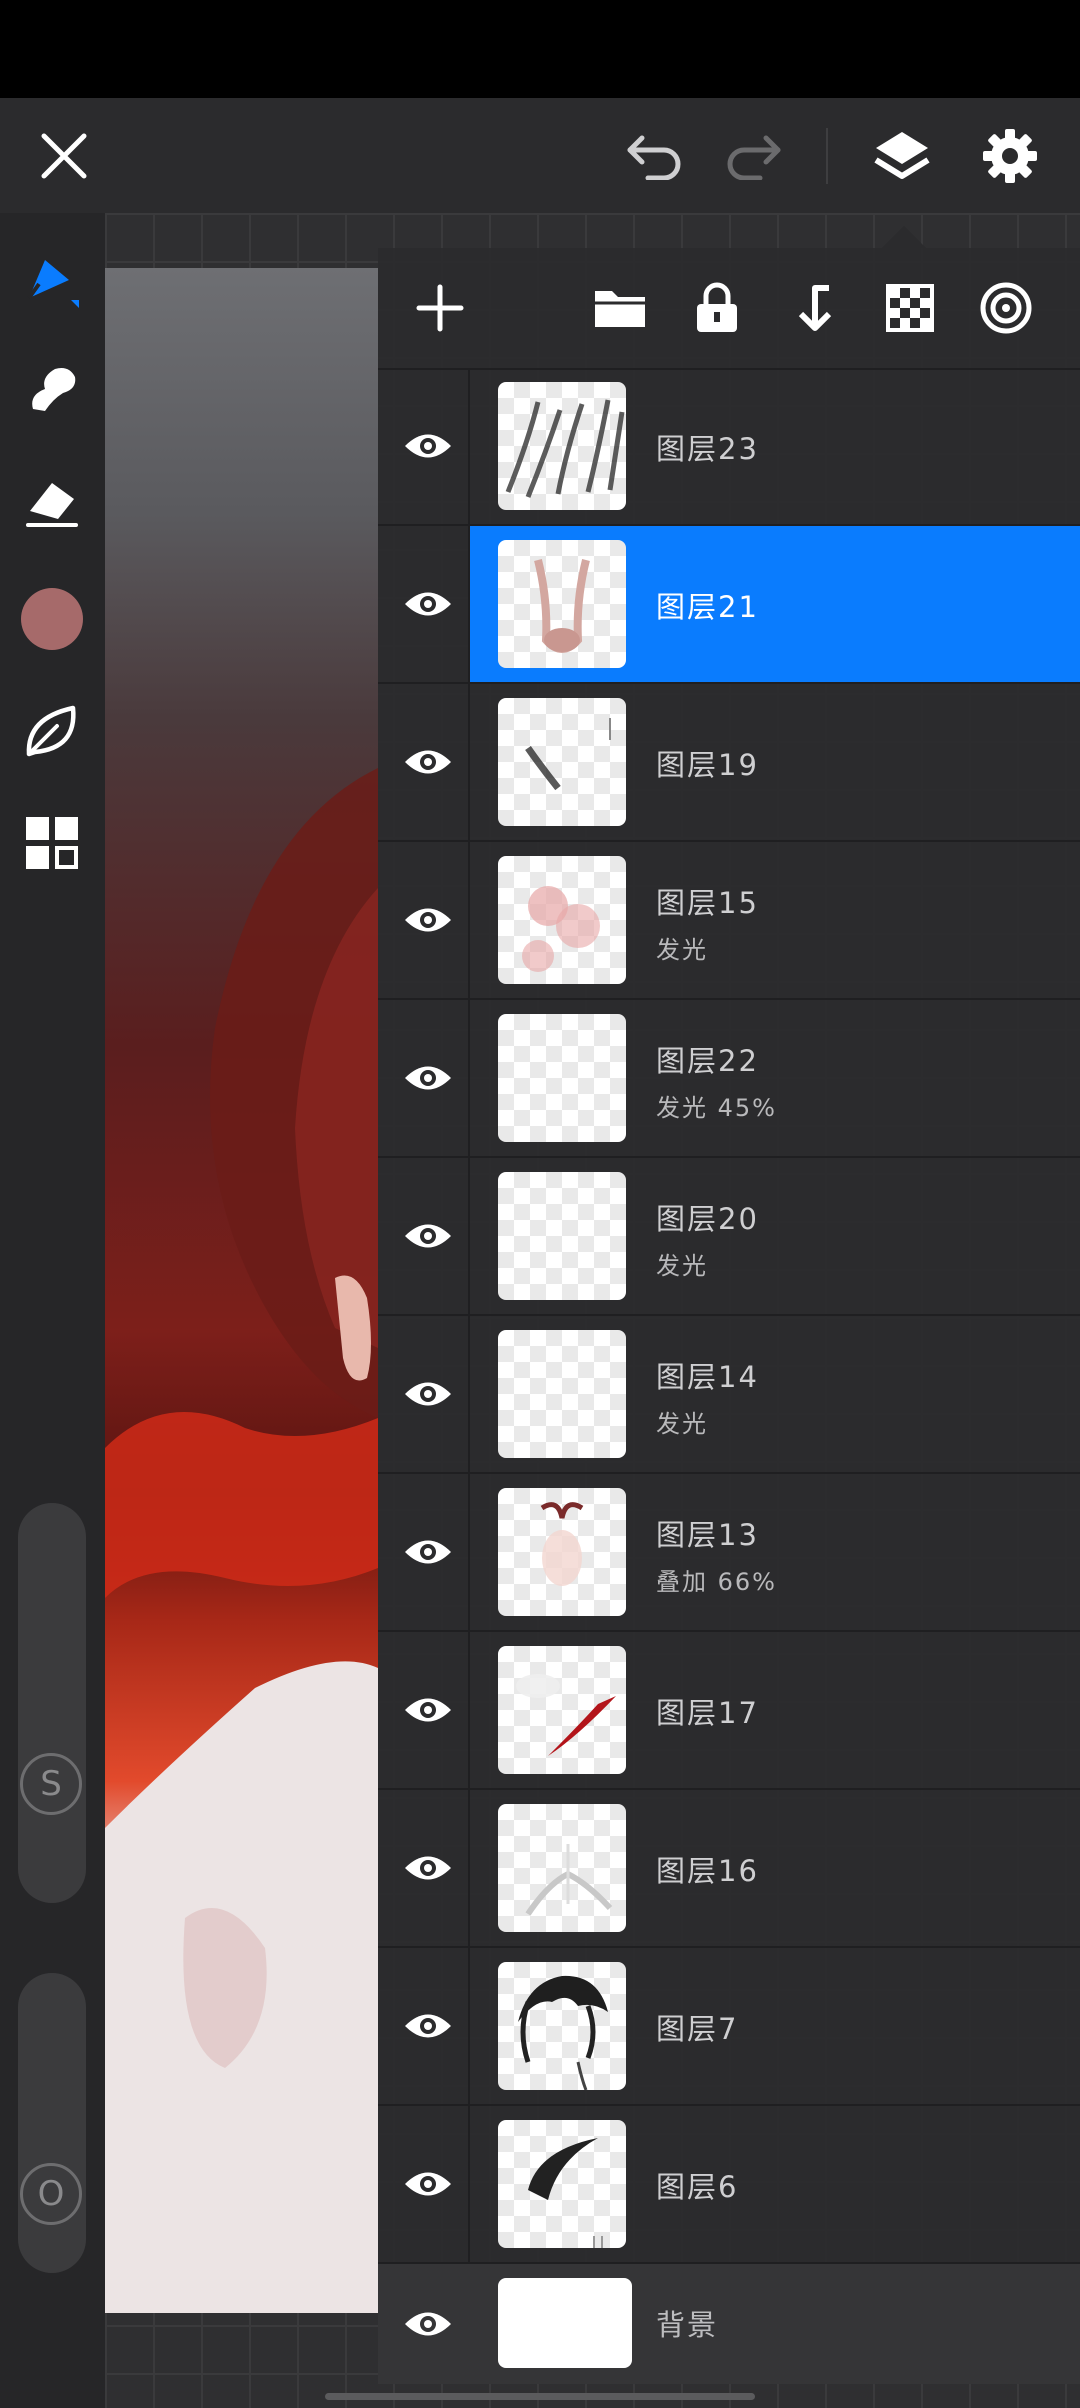 The width and height of the screenshot is (1080, 2408). I want to click on size-slider-label: S, so click(51, 1784).